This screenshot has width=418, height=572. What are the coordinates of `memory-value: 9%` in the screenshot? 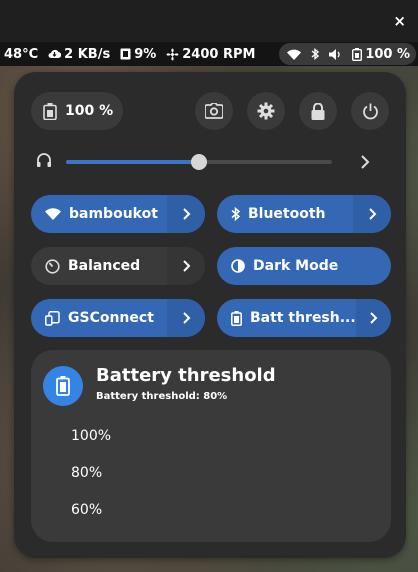 It's located at (145, 54).